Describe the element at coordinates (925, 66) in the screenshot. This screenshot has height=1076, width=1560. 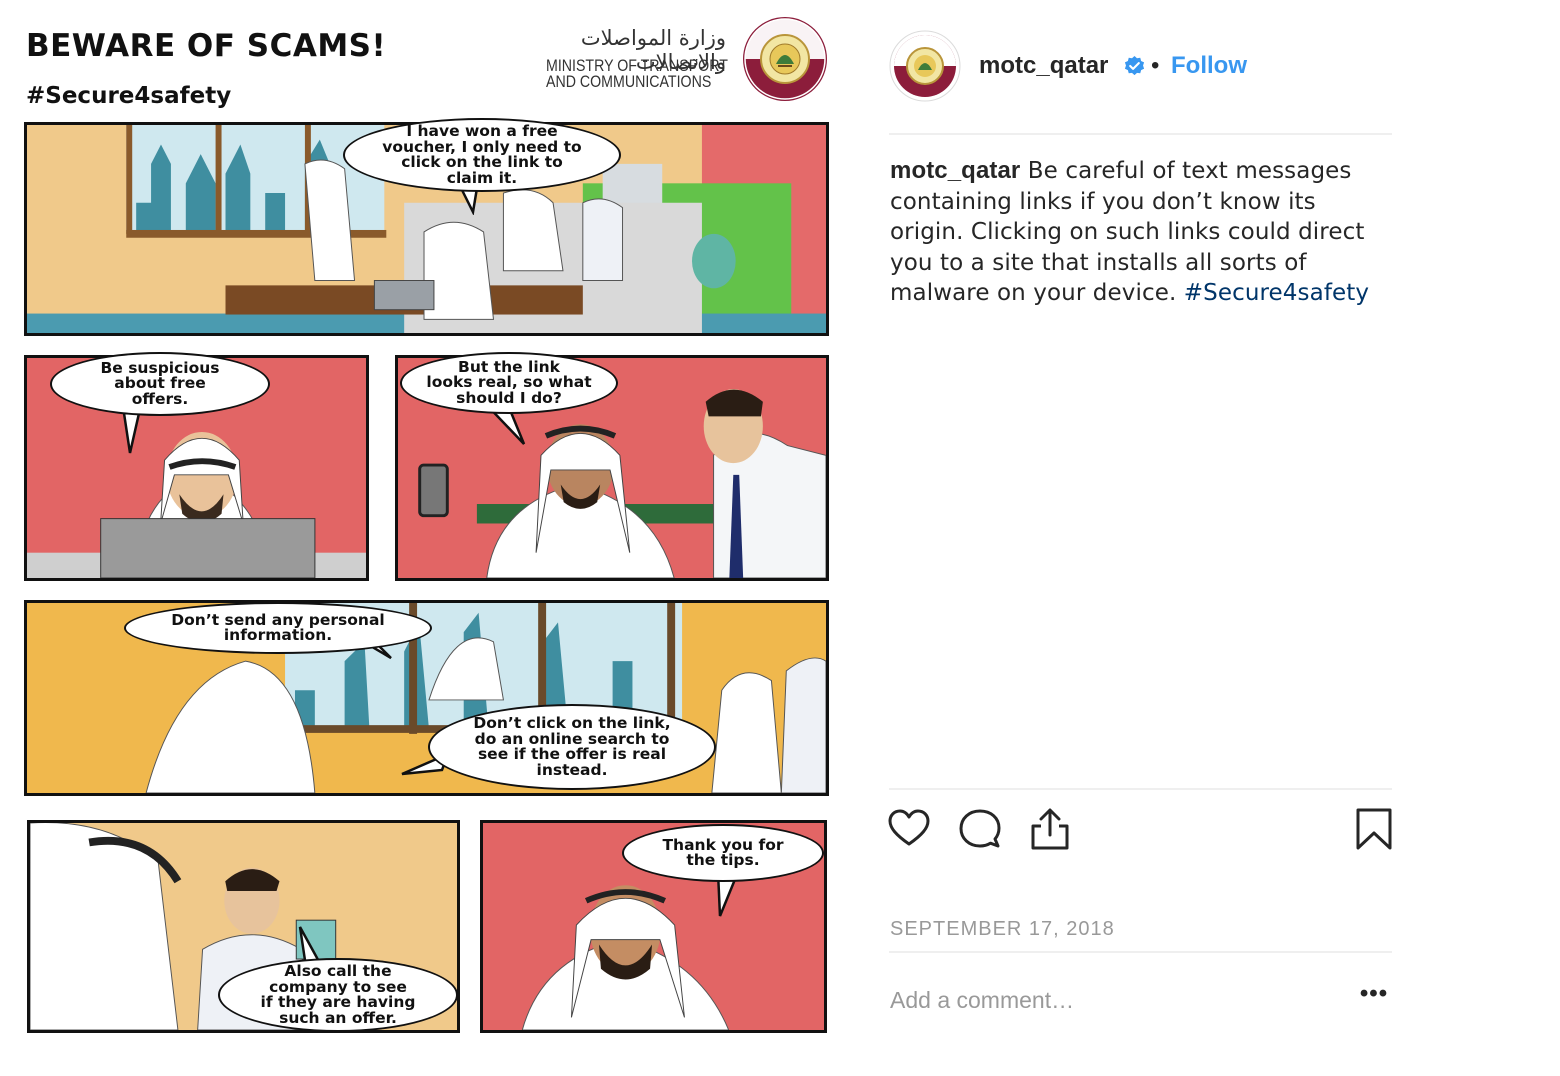
I see `profile-avatar` at that location.